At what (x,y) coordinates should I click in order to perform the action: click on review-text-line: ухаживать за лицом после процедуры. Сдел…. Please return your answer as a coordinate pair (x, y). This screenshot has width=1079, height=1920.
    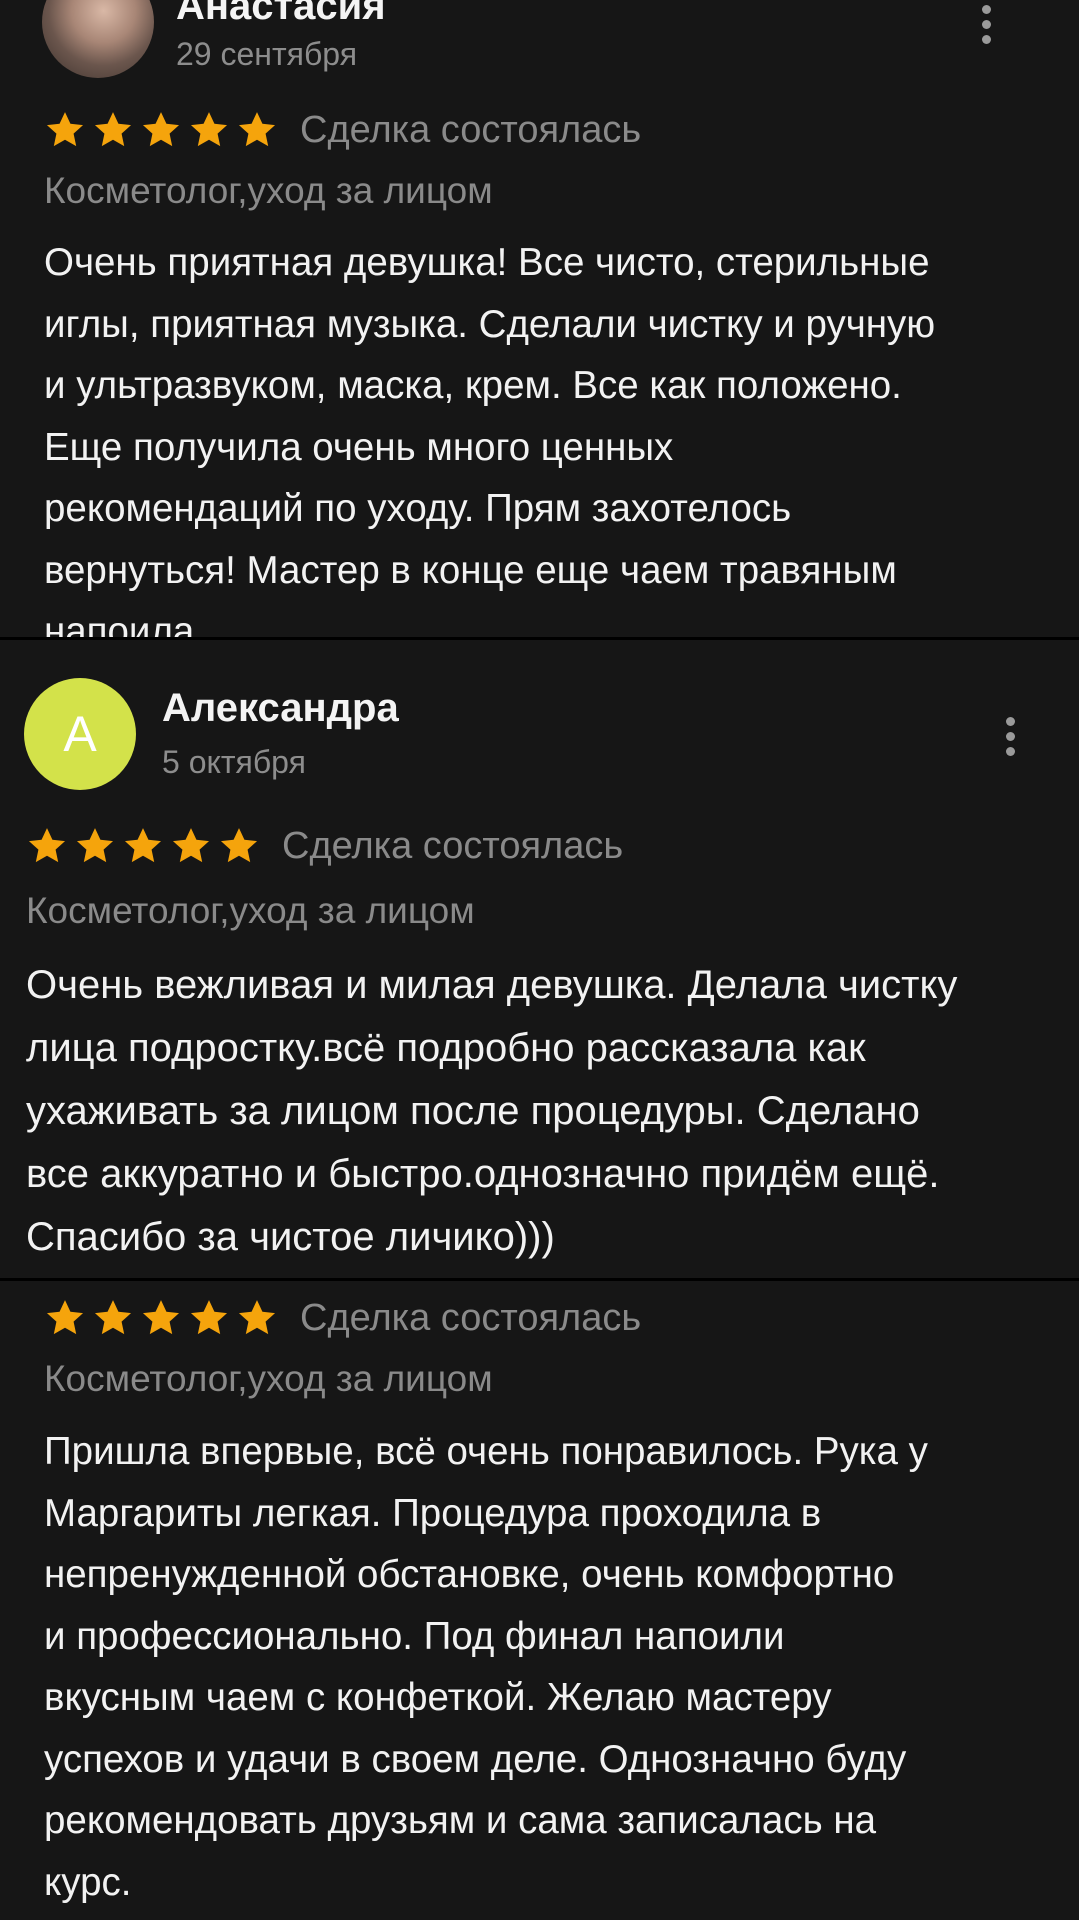
    Looking at the image, I should click on (473, 1111).